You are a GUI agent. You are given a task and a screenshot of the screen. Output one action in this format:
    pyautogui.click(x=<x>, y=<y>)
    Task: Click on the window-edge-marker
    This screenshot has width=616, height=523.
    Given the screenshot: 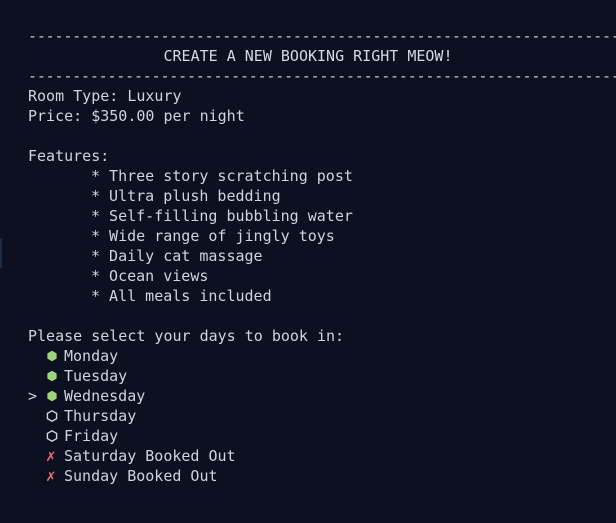 What is the action you would take?
    pyautogui.click(x=1, y=253)
    